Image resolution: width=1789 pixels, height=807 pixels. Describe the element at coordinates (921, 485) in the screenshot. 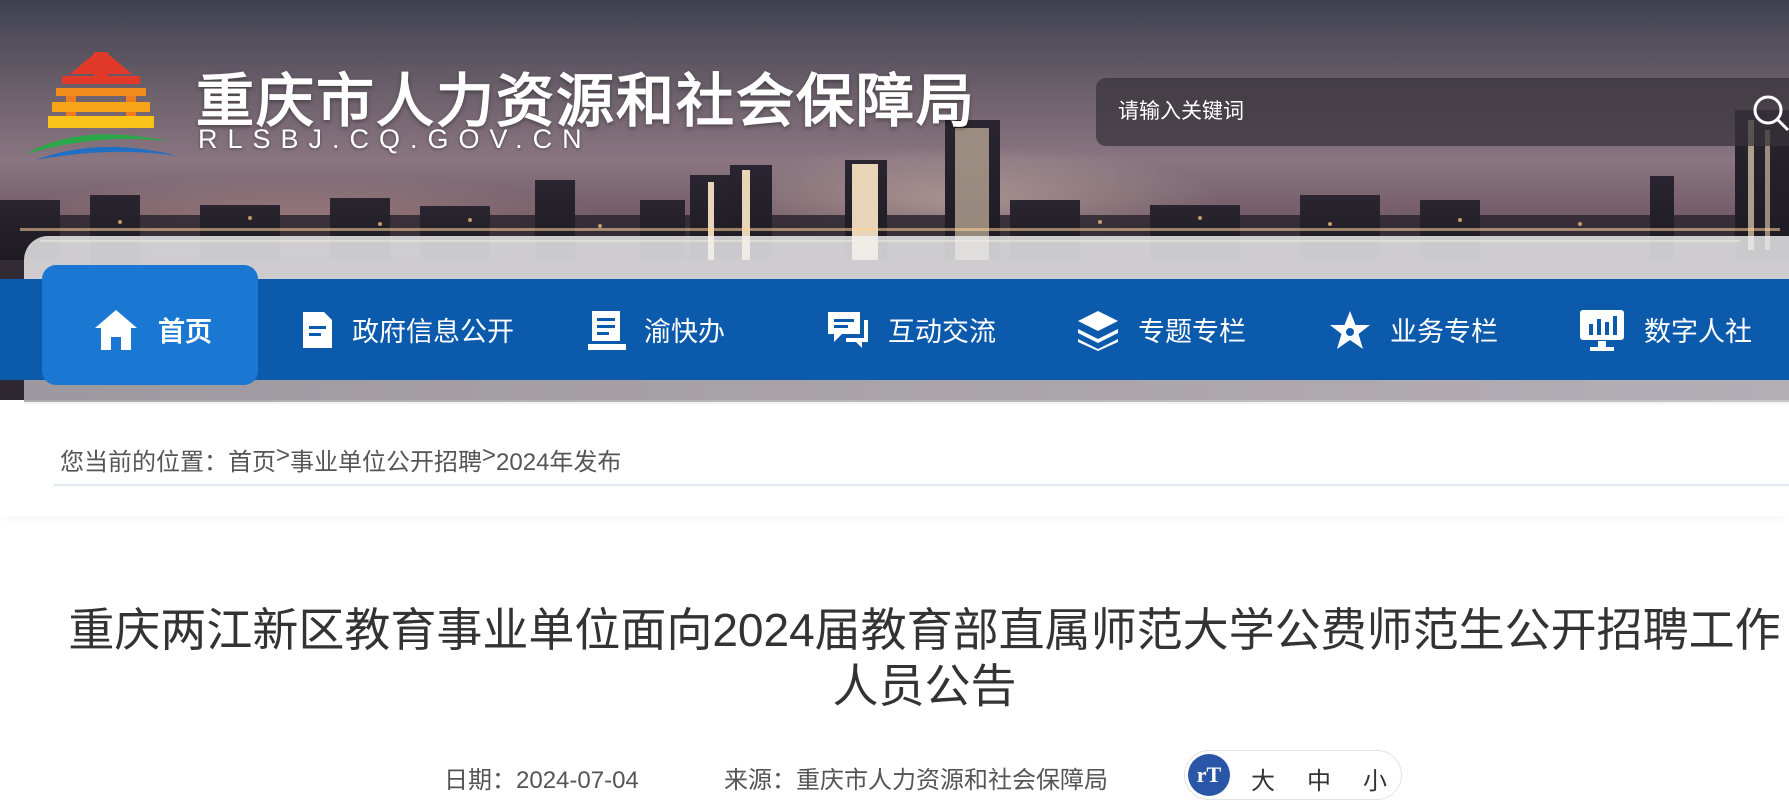

I see `breadcrumb-divider` at that location.